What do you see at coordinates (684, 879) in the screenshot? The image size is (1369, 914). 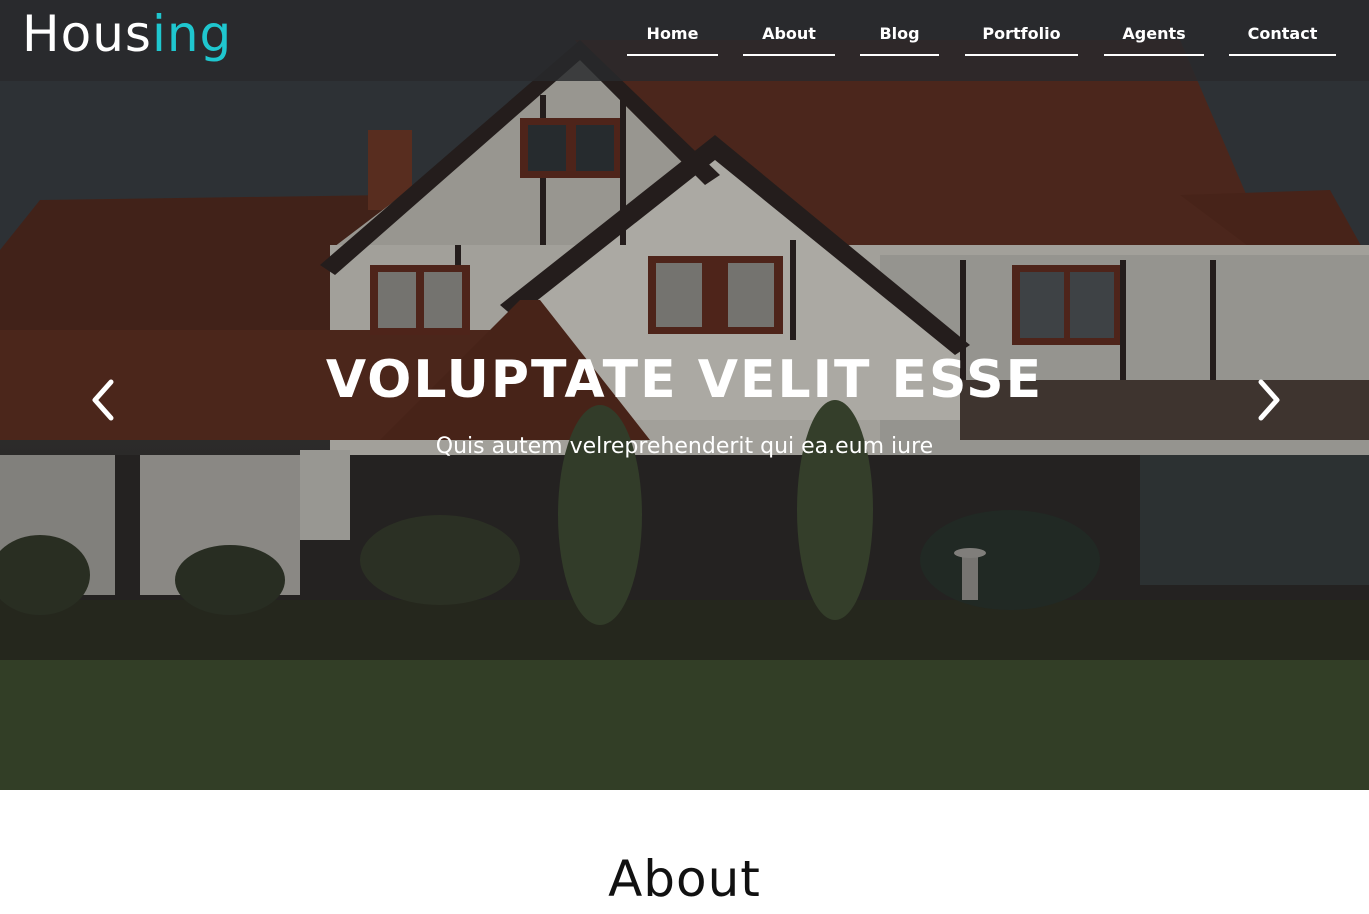 I see `about-section-title: About` at bounding box center [684, 879].